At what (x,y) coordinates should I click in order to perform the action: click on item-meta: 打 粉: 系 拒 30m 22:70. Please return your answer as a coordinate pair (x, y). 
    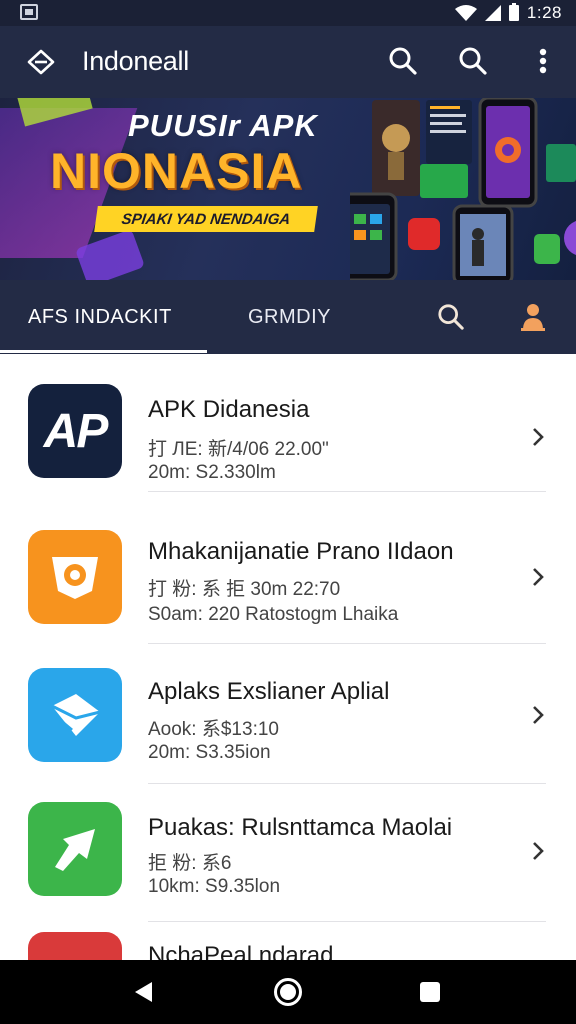
    Looking at the image, I should click on (244, 589).